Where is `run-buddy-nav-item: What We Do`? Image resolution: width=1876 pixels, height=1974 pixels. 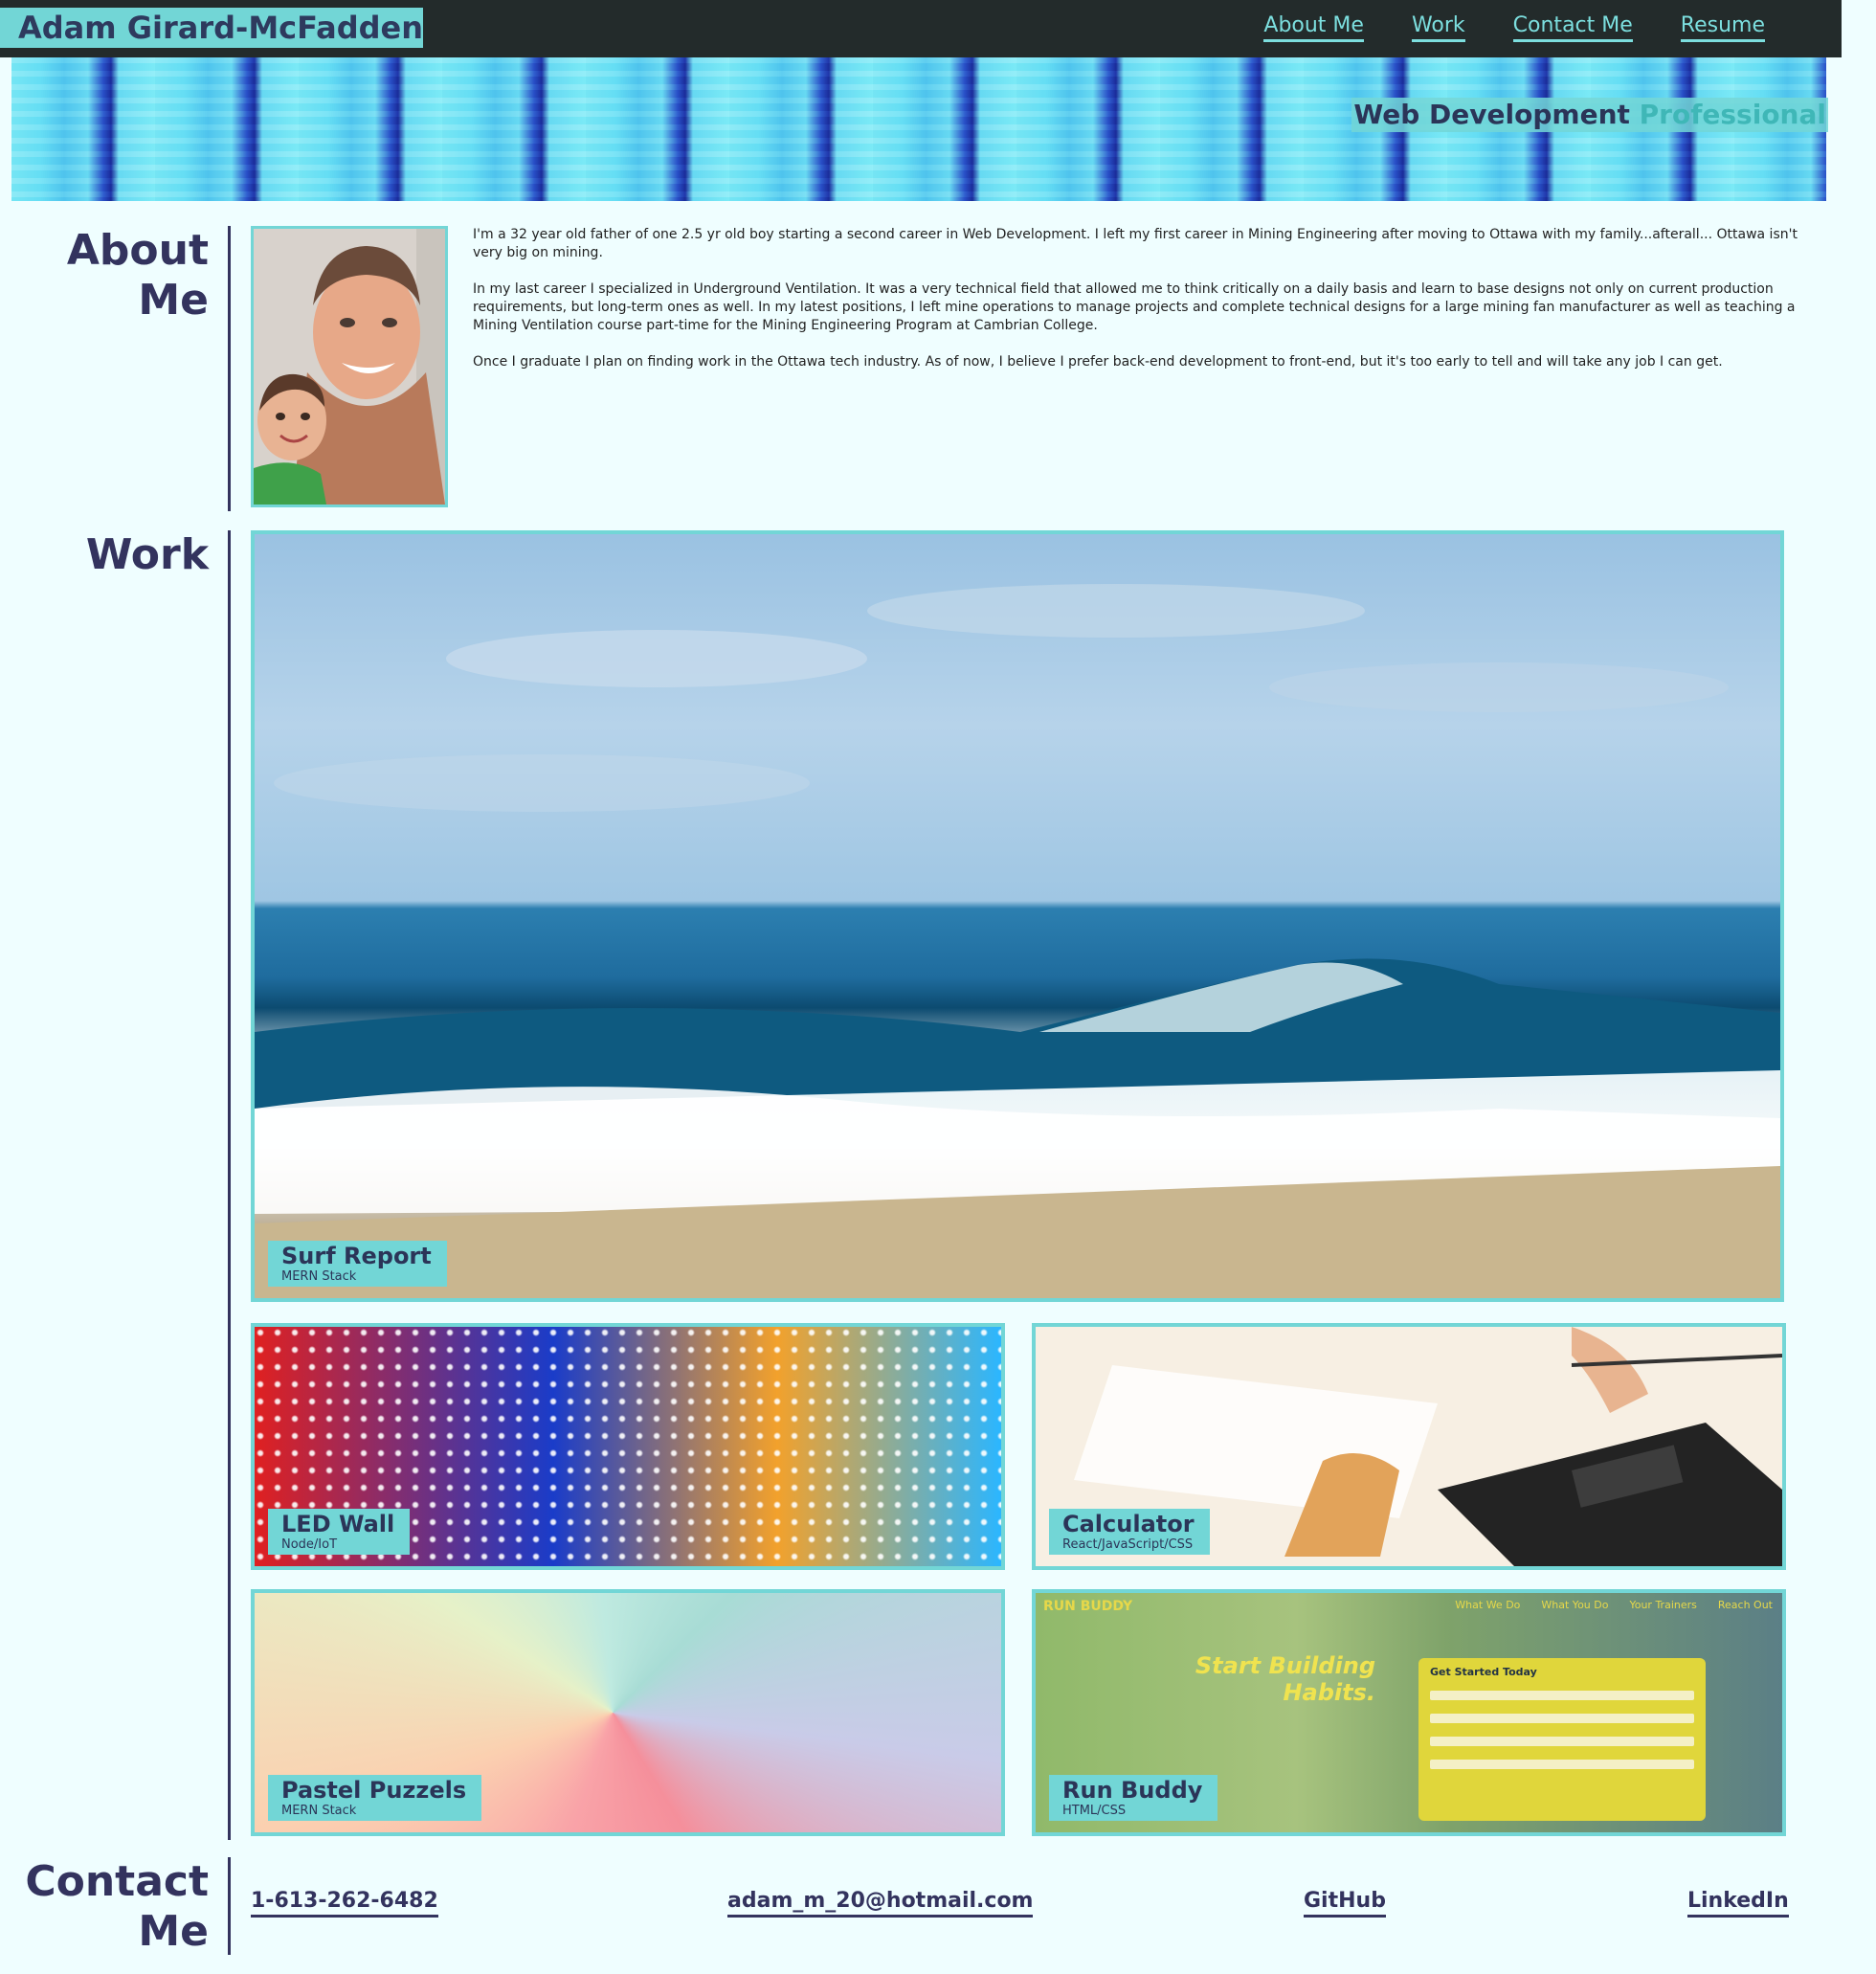
run-buddy-nav-item: What We Do is located at coordinates (1488, 1605).